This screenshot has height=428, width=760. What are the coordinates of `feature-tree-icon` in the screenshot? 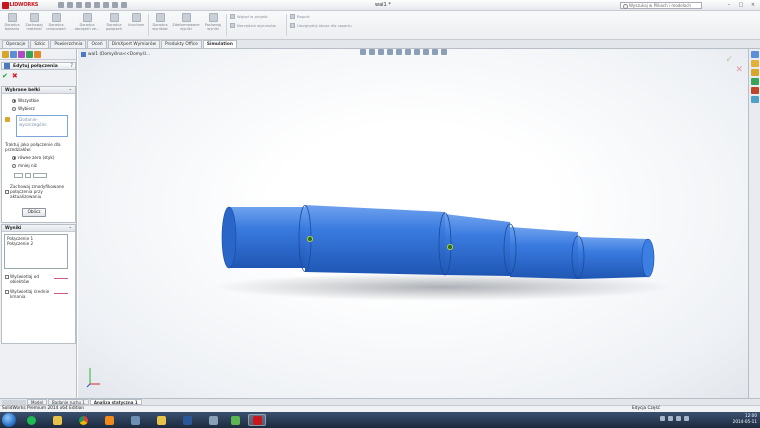 It's located at (5, 54).